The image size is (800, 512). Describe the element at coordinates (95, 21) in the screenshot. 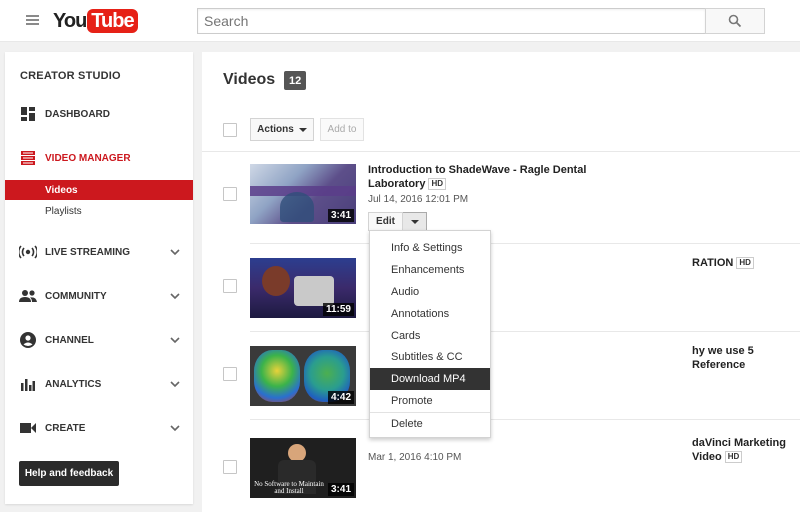

I see `youtube-logo: You Tube` at that location.